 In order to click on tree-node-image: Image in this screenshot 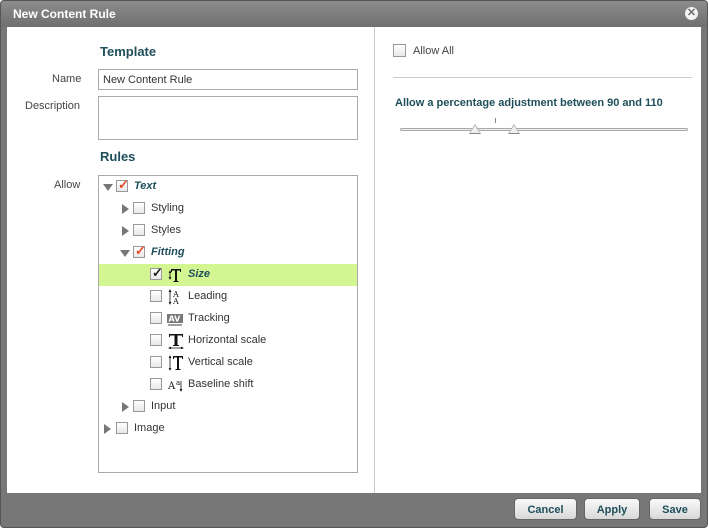, I will do `click(228, 429)`.